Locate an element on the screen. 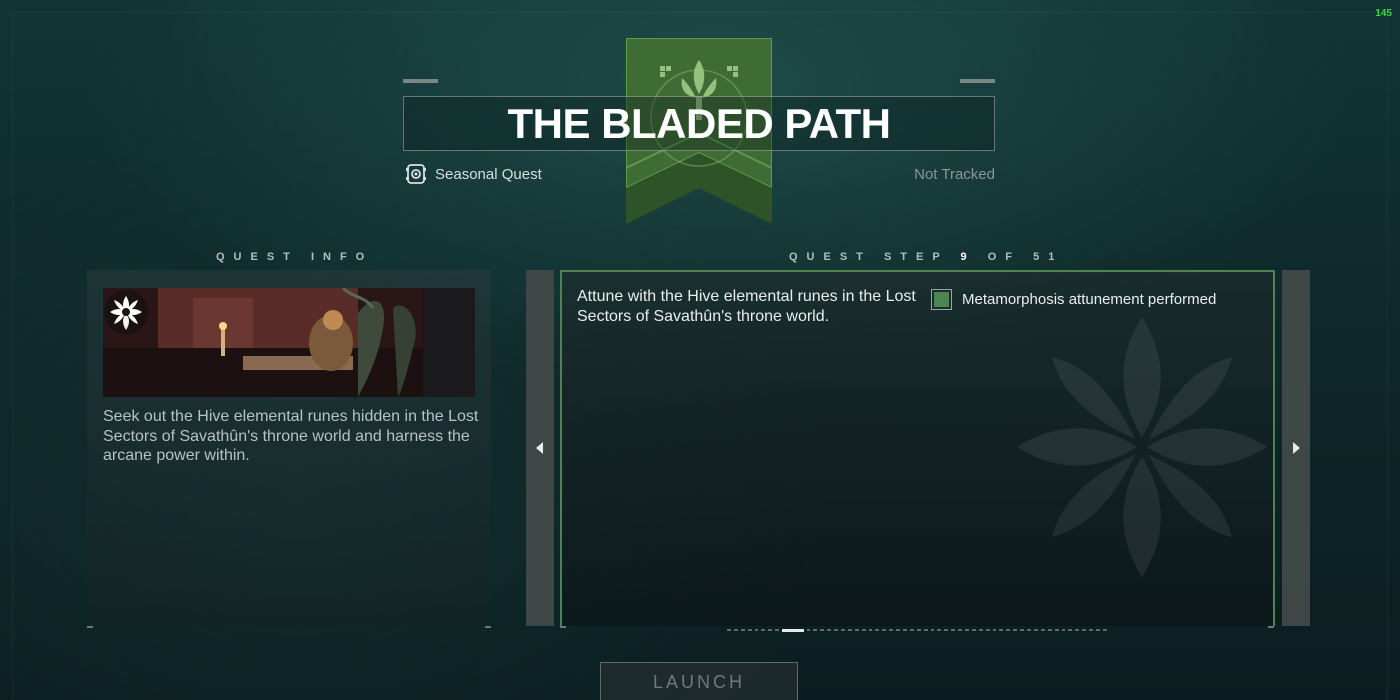 The height and width of the screenshot is (700, 1400). step-pager is located at coordinates (917, 630).